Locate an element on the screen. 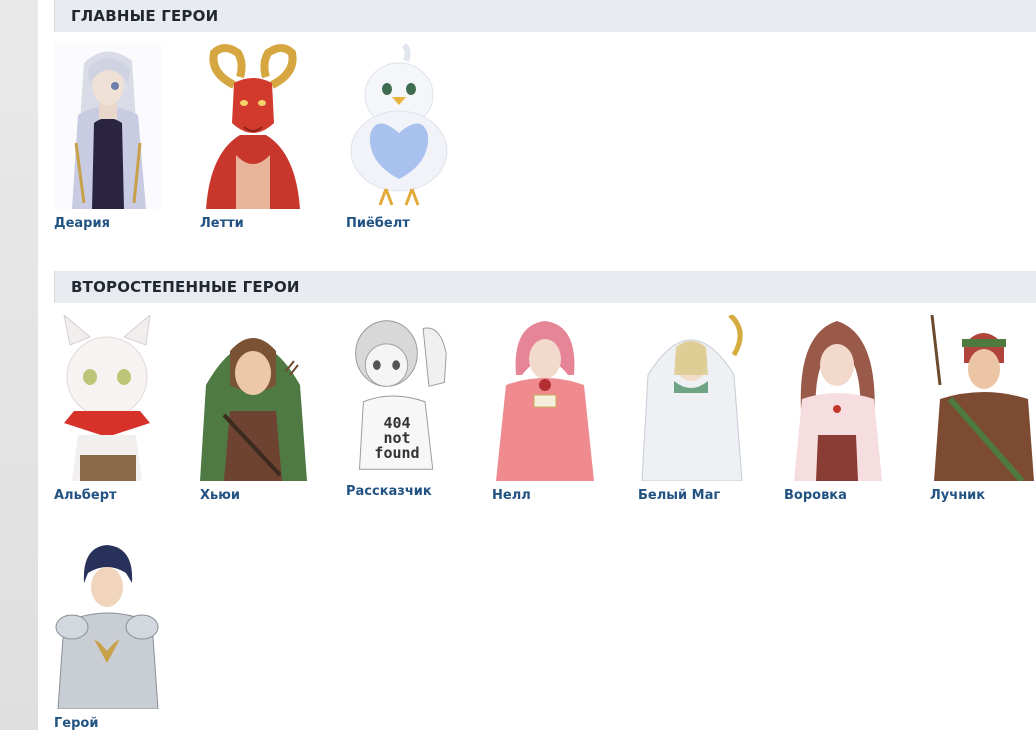 This screenshot has width=1036, height=731. character-card: Воровка is located at coordinates (837, 409).